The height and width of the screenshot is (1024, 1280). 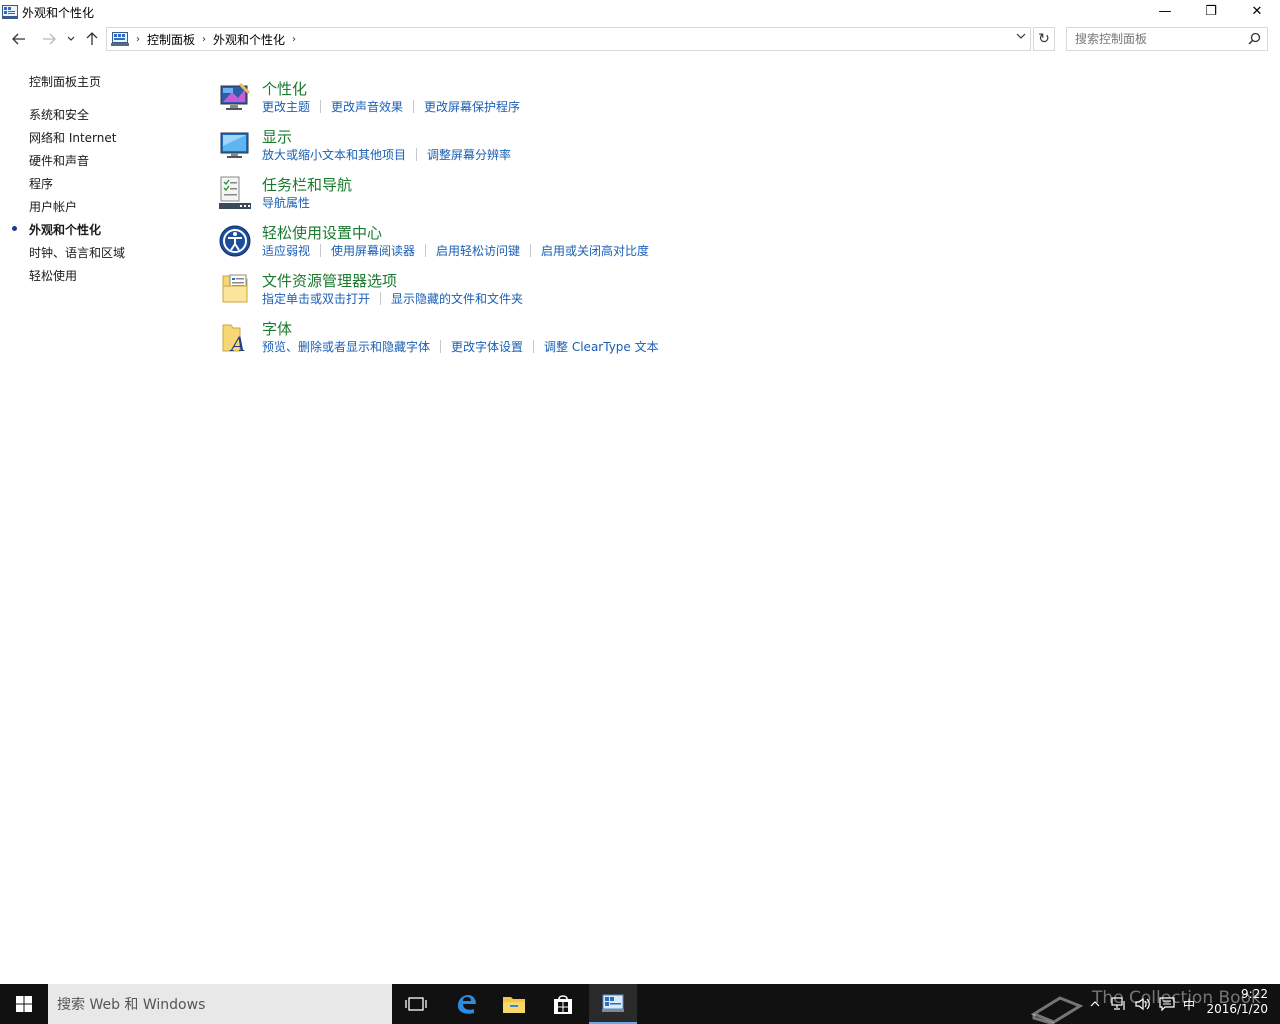 What do you see at coordinates (568, 196) in the screenshot?
I see `category-taskbar-navigation: 任务栏和导航 导航属性` at bounding box center [568, 196].